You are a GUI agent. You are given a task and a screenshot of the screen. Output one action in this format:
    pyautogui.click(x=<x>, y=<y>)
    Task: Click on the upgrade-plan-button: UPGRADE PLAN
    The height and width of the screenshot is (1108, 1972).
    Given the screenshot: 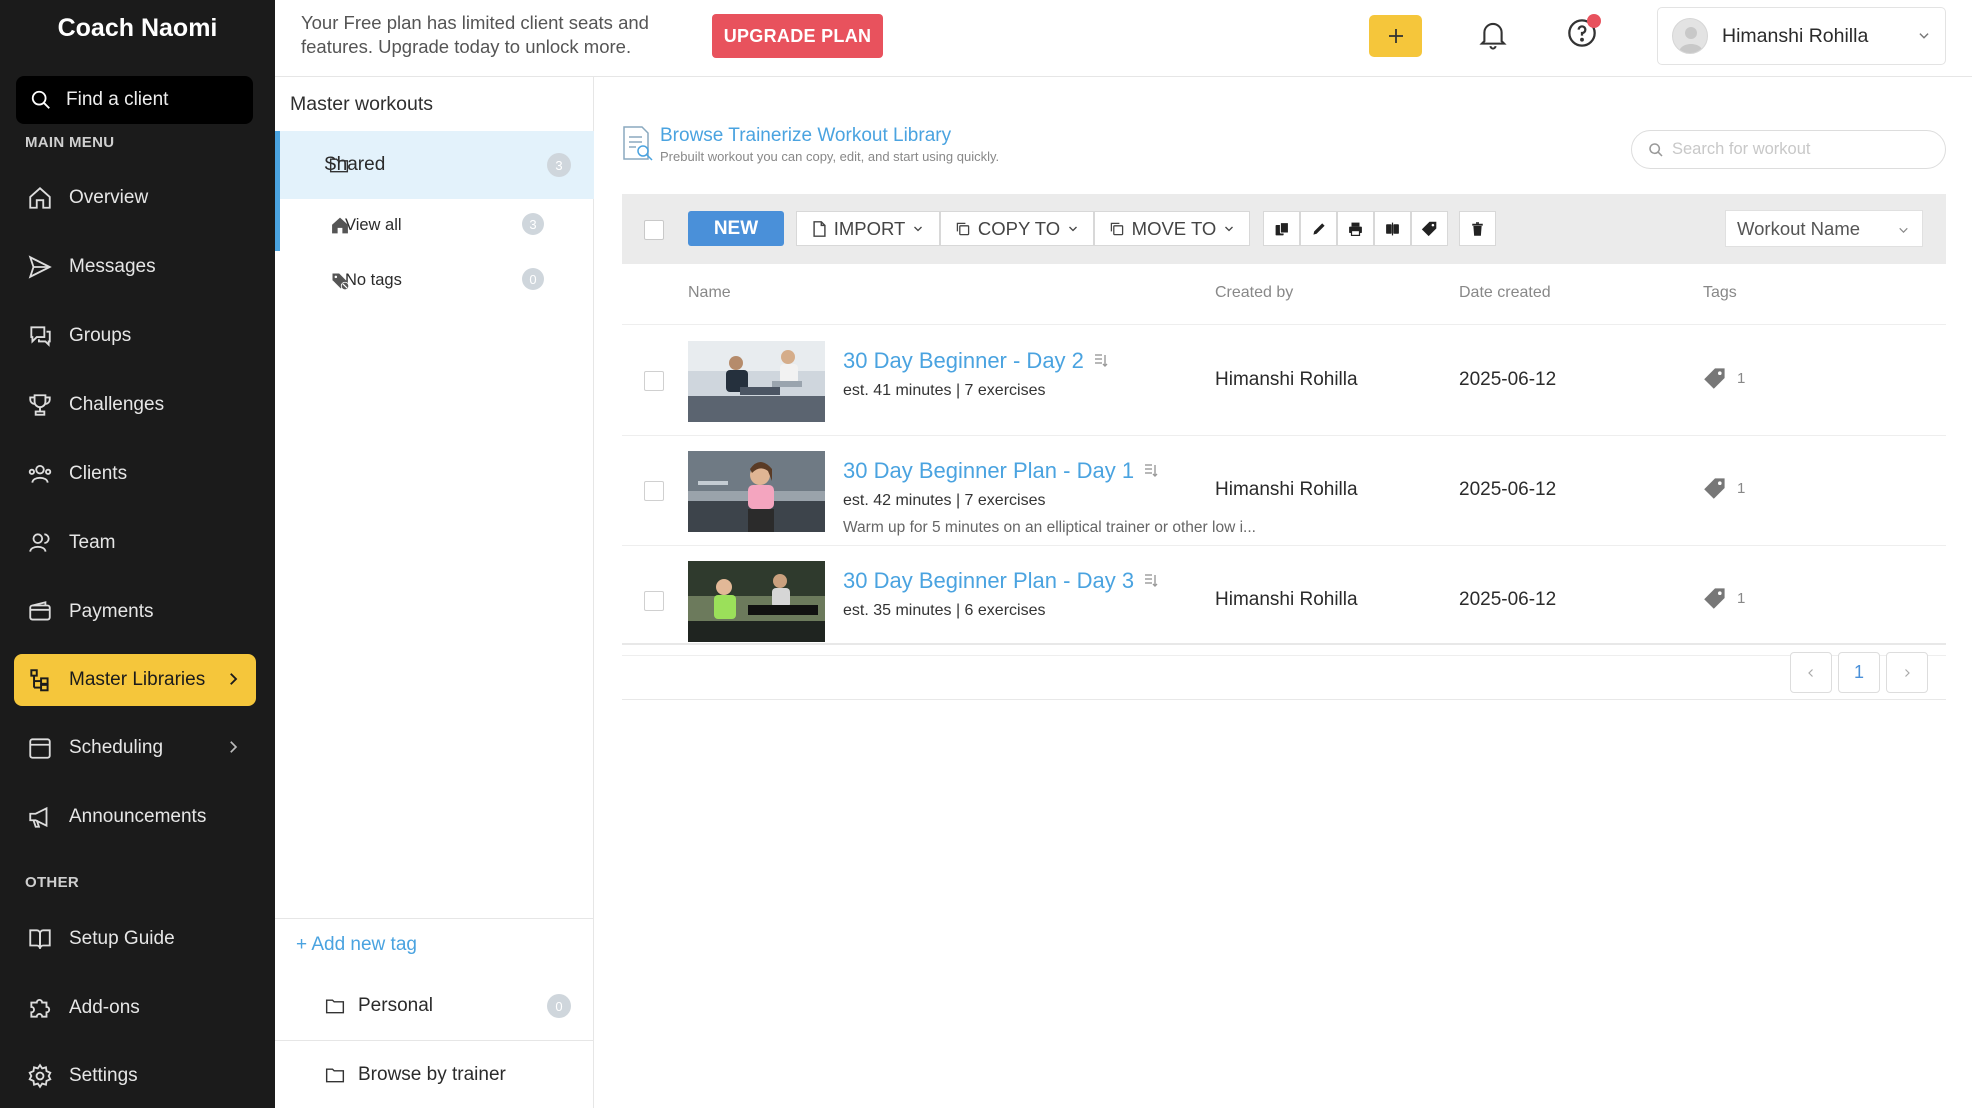 What is the action you would take?
    pyautogui.click(x=797, y=36)
    